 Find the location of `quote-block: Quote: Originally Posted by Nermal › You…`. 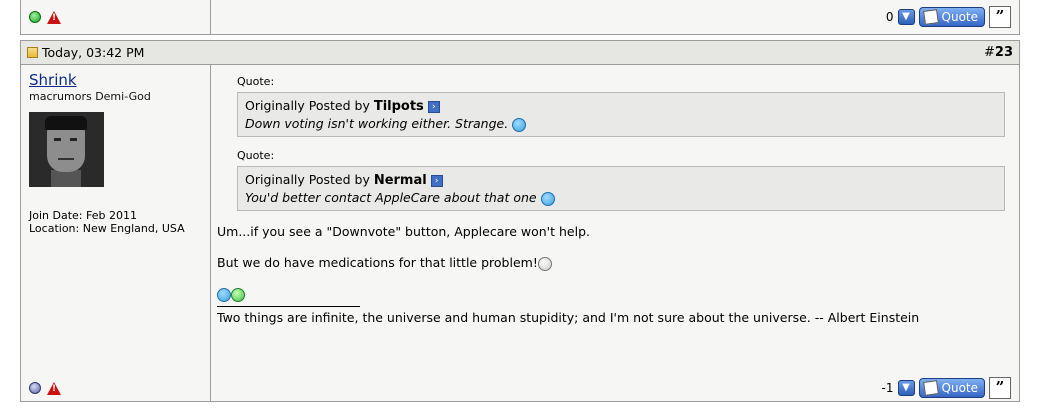

quote-block: Quote: Originally Posted by Nermal › You… is located at coordinates (621, 180).